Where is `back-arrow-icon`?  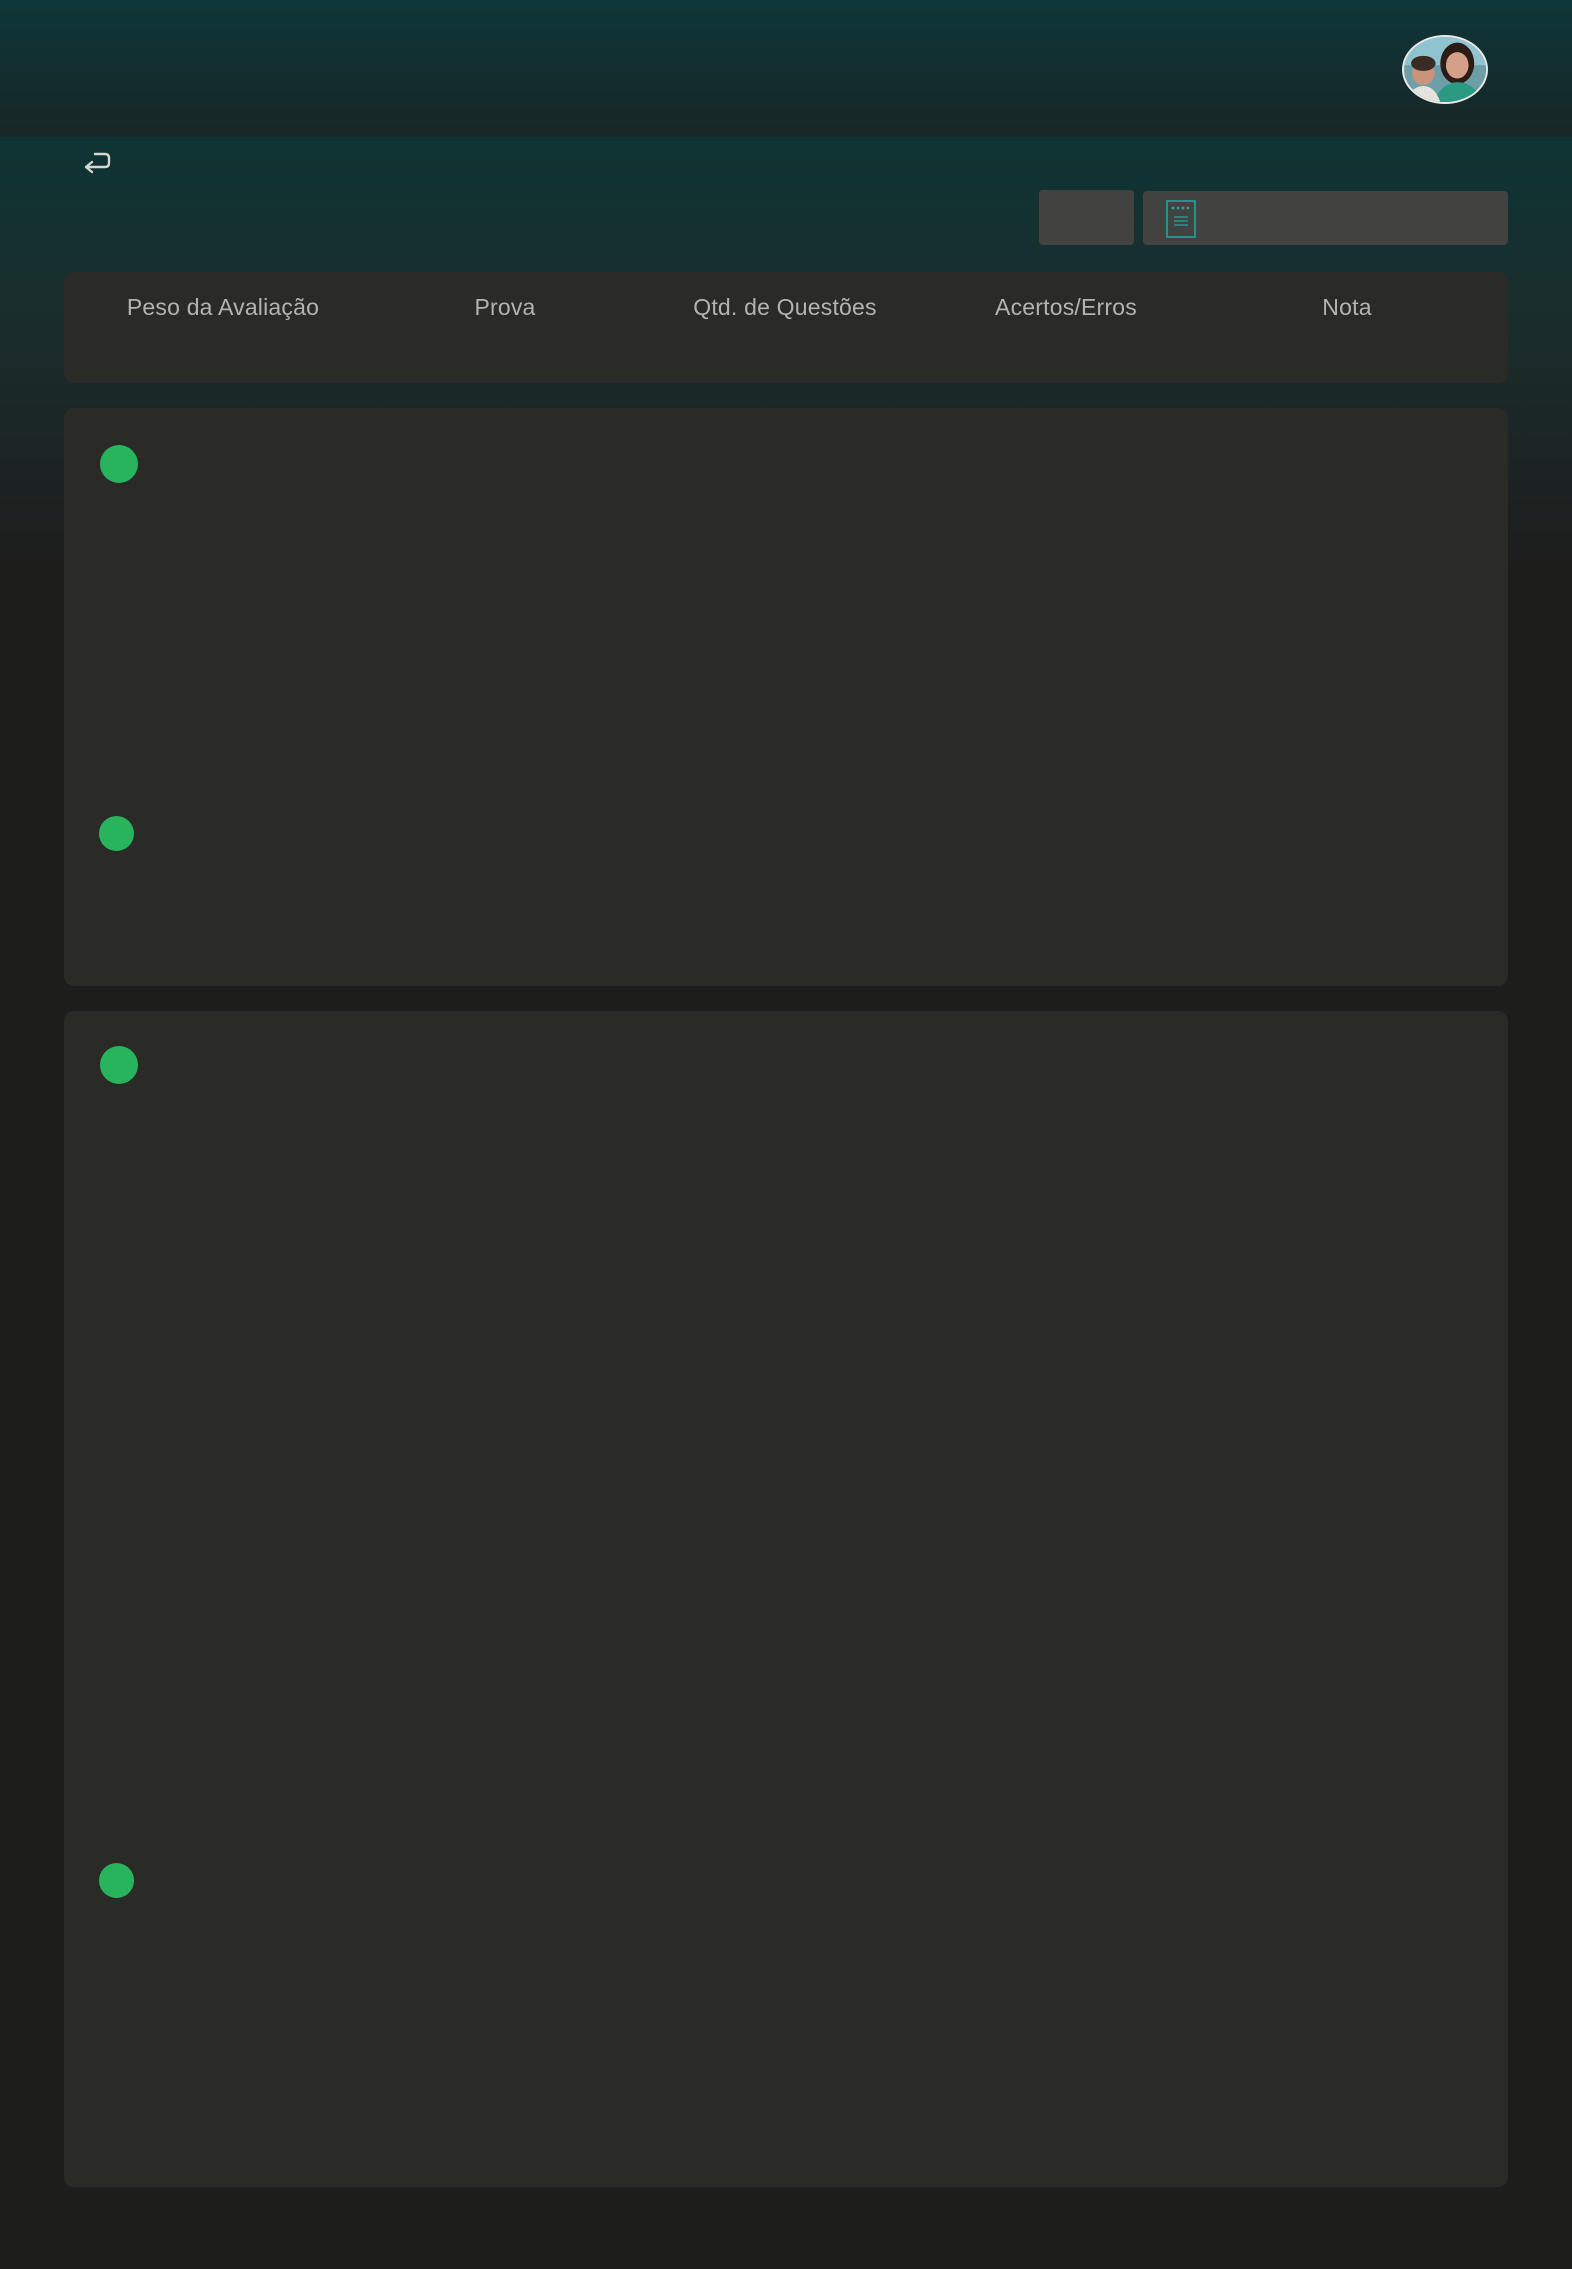 back-arrow-icon is located at coordinates (97, 163).